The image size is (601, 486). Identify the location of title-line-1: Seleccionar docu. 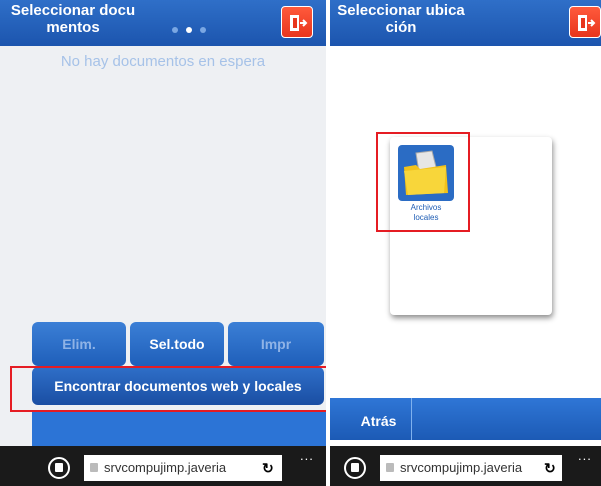
(73, 10).